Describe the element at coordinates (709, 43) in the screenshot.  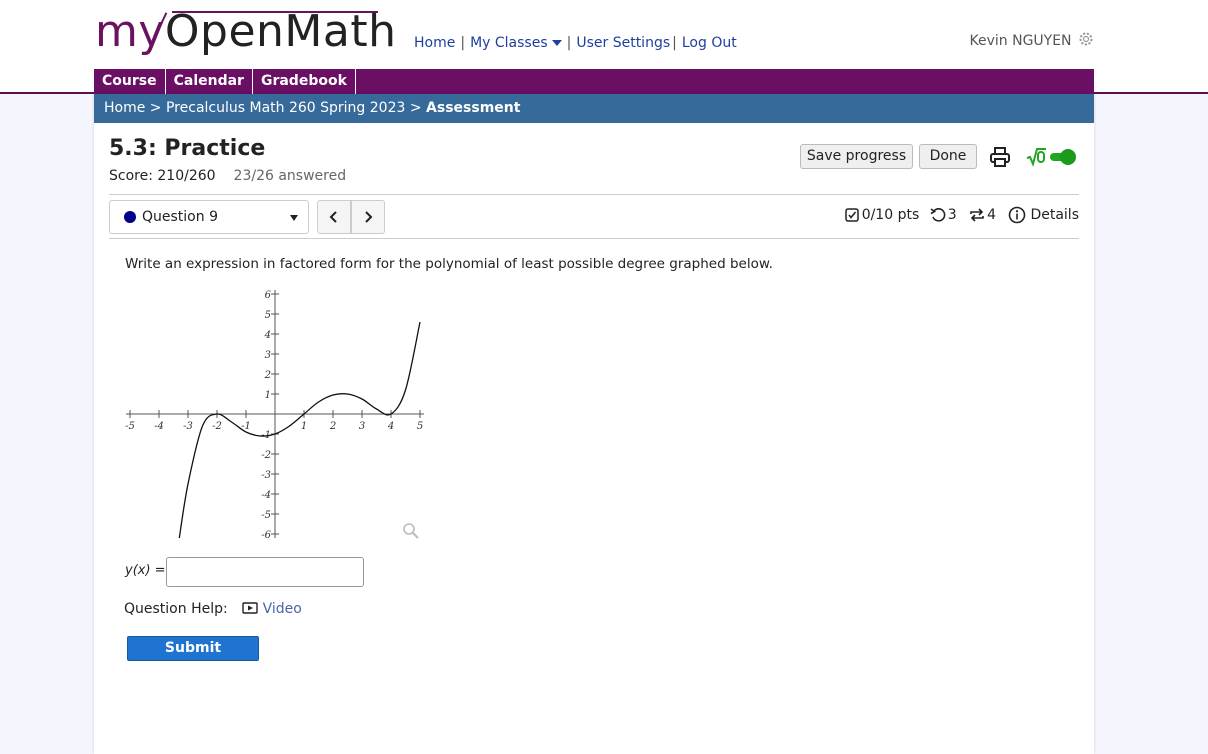
I see `nav-log-out-link: Log Out` at that location.